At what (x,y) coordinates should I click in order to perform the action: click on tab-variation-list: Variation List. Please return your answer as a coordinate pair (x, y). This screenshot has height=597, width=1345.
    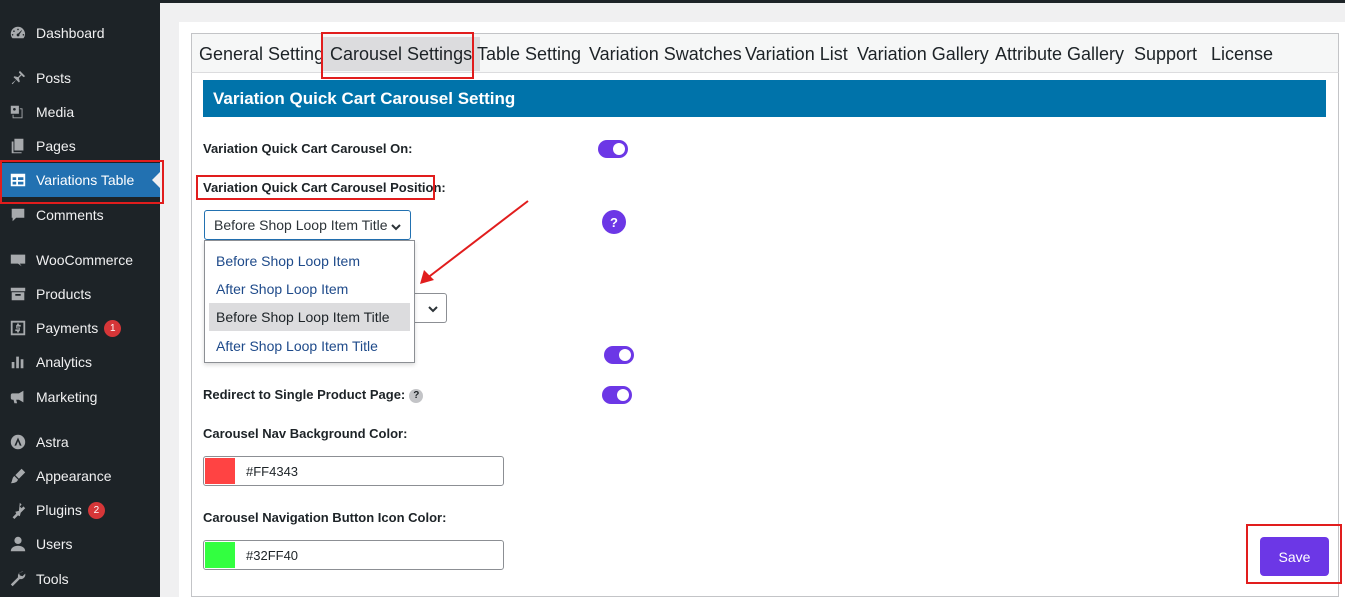
    Looking at the image, I should click on (796, 54).